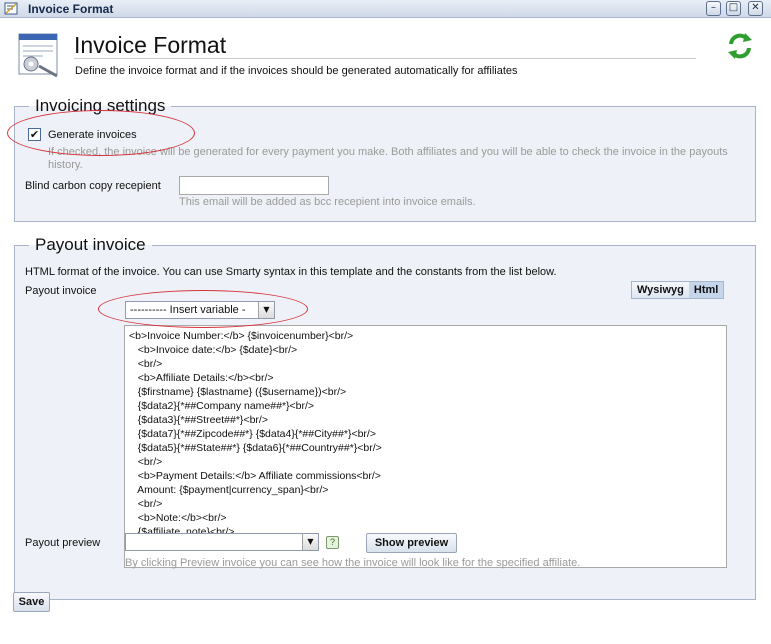  Describe the element at coordinates (93, 186) in the screenshot. I see `bcc-label: Blind carbon copy recepient` at that location.